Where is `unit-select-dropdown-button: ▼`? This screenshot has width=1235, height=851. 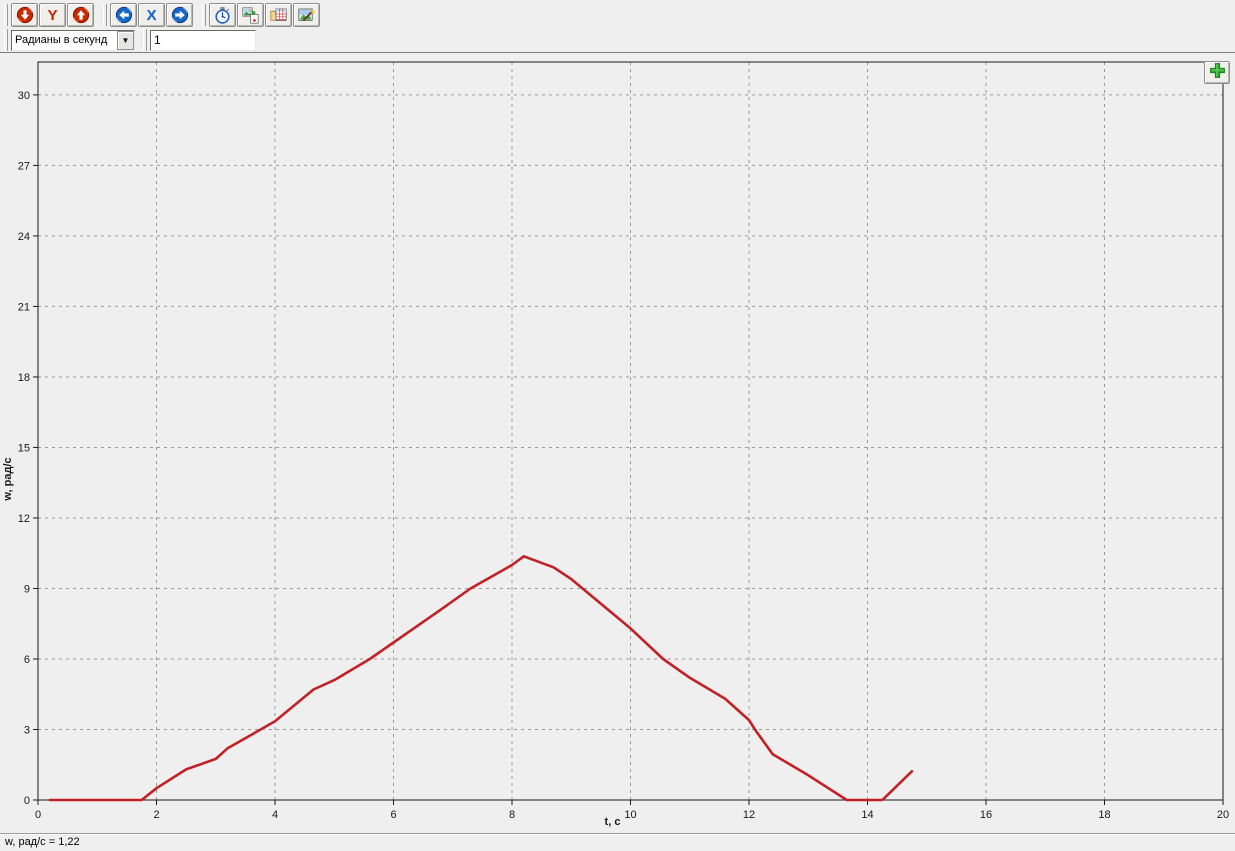 unit-select-dropdown-button: ▼ is located at coordinates (125, 40).